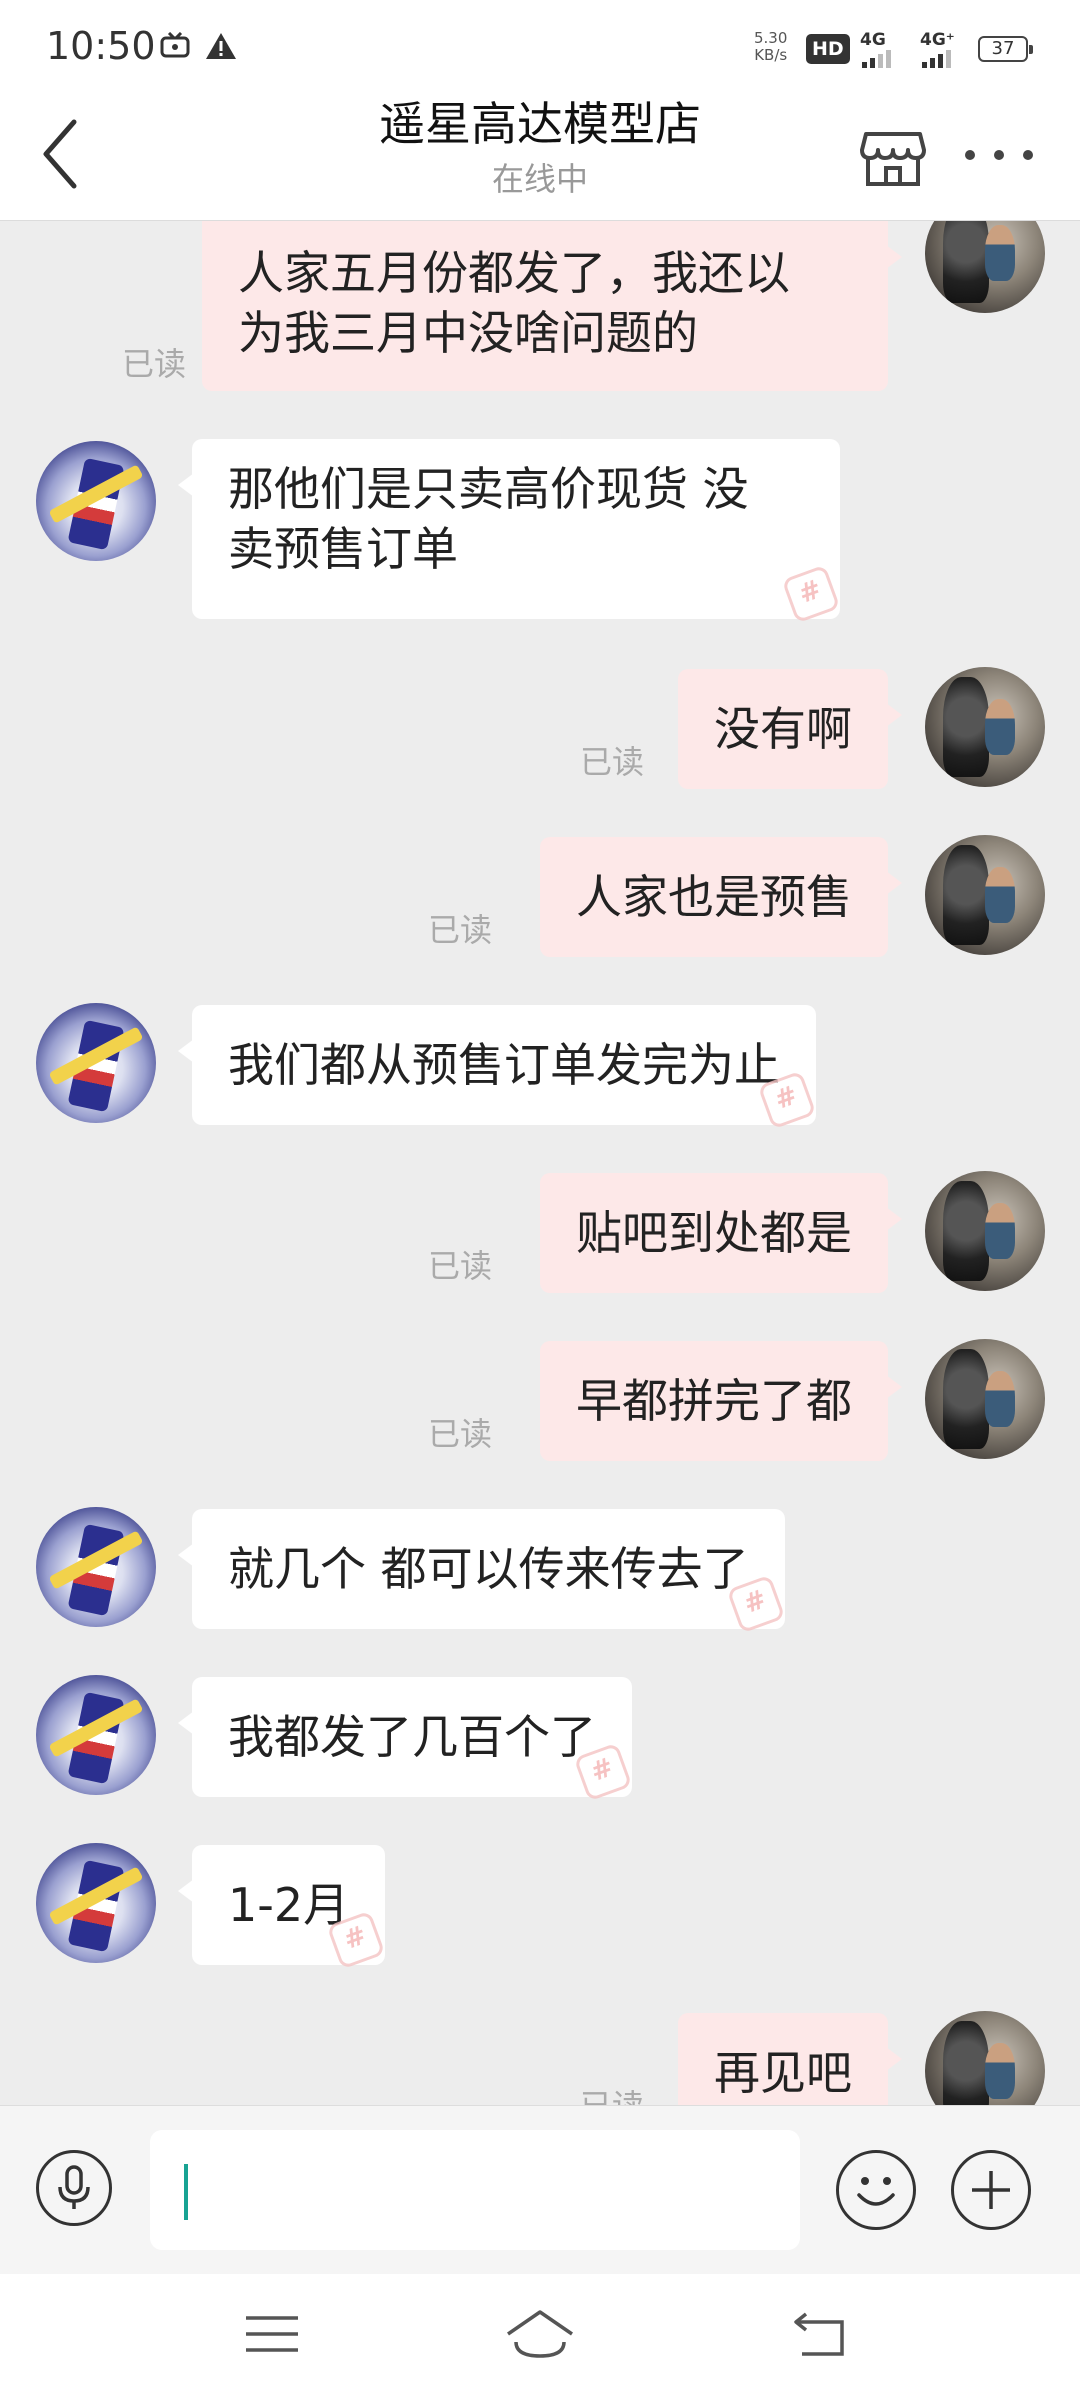 The height and width of the screenshot is (2400, 1080). I want to click on message-bubble-me: 早都拼完了都, so click(721, 1401).